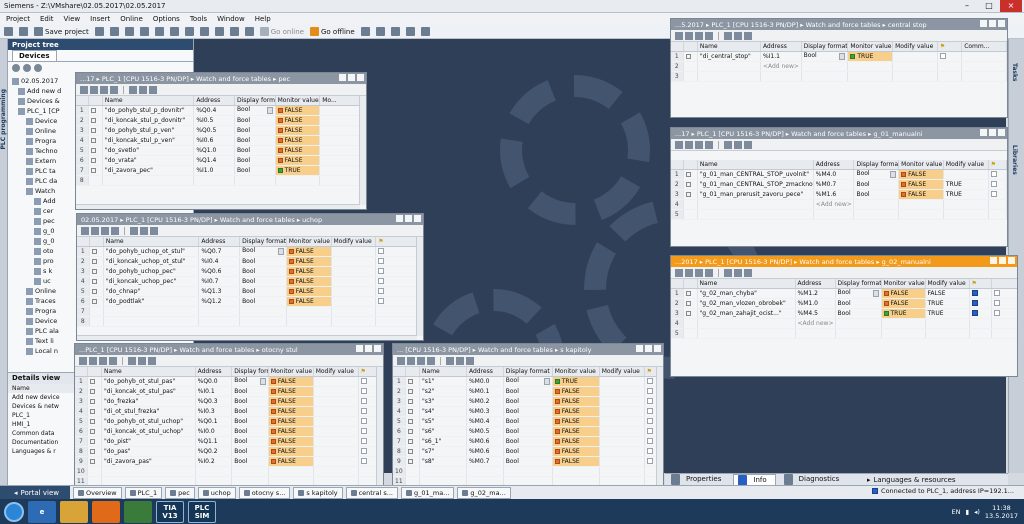 Image resolution: width=1024 pixels, height=524 pixels. Describe the element at coordinates (915, 47) in the screenshot. I see `column-header-mod: Modify value` at that location.